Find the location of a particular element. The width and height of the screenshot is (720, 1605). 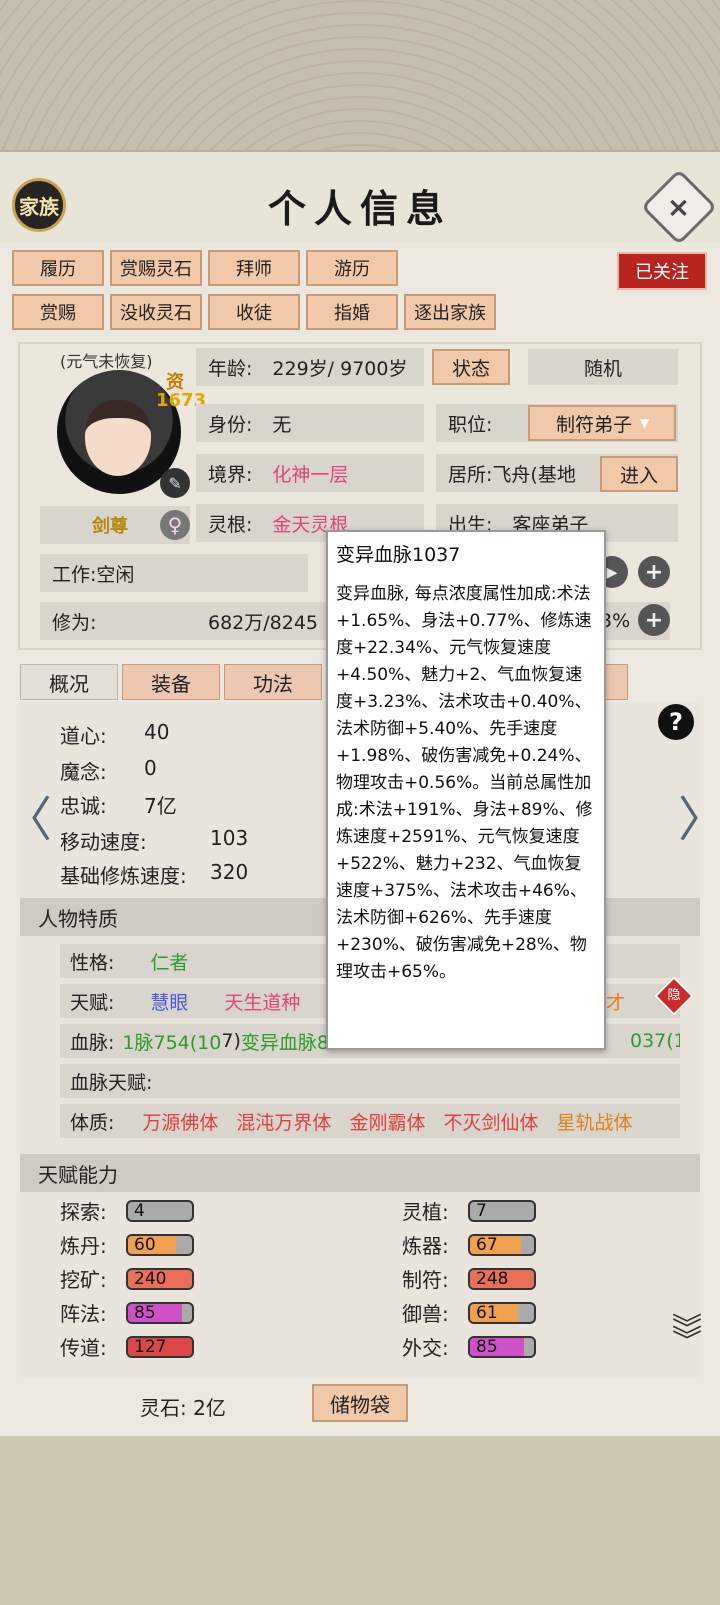

scroll-down-icon: ︾ ︾ is located at coordinates (687, 1336).